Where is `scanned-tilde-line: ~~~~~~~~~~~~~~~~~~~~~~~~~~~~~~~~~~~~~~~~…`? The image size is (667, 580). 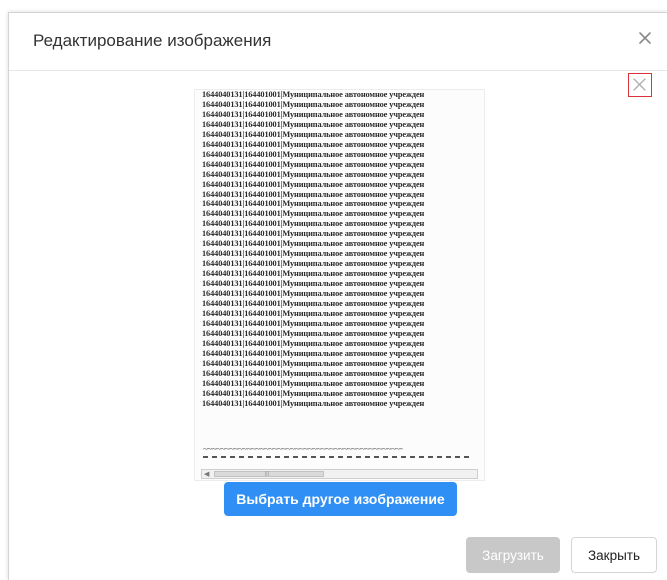 scanned-tilde-line: ~~~~~~~~~~~~~~~~~~~~~~~~~~~~~~~~~~~~~~~~… is located at coordinates (303, 449).